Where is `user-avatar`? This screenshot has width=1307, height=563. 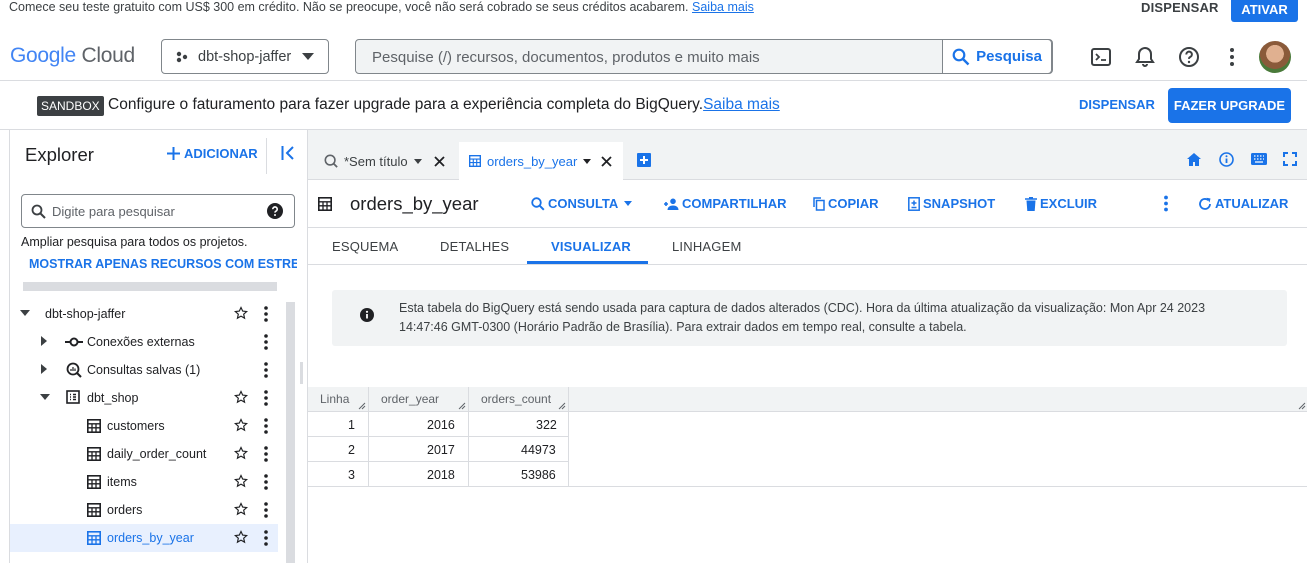 user-avatar is located at coordinates (1275, 57).